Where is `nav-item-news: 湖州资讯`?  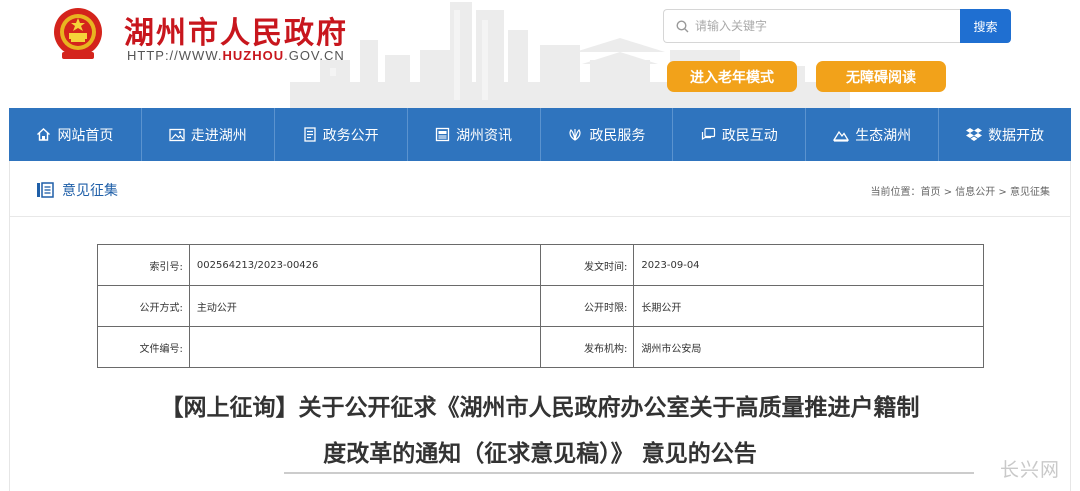
nav-item-news: 湖州资讯 is located at coordinates (474, 134).